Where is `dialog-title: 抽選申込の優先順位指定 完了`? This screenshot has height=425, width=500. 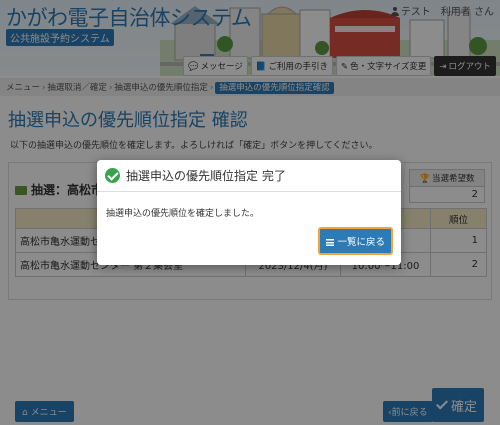
dialog-title: 抽選申込の優先順位指定 完了 is located at coordinates (206, 176).